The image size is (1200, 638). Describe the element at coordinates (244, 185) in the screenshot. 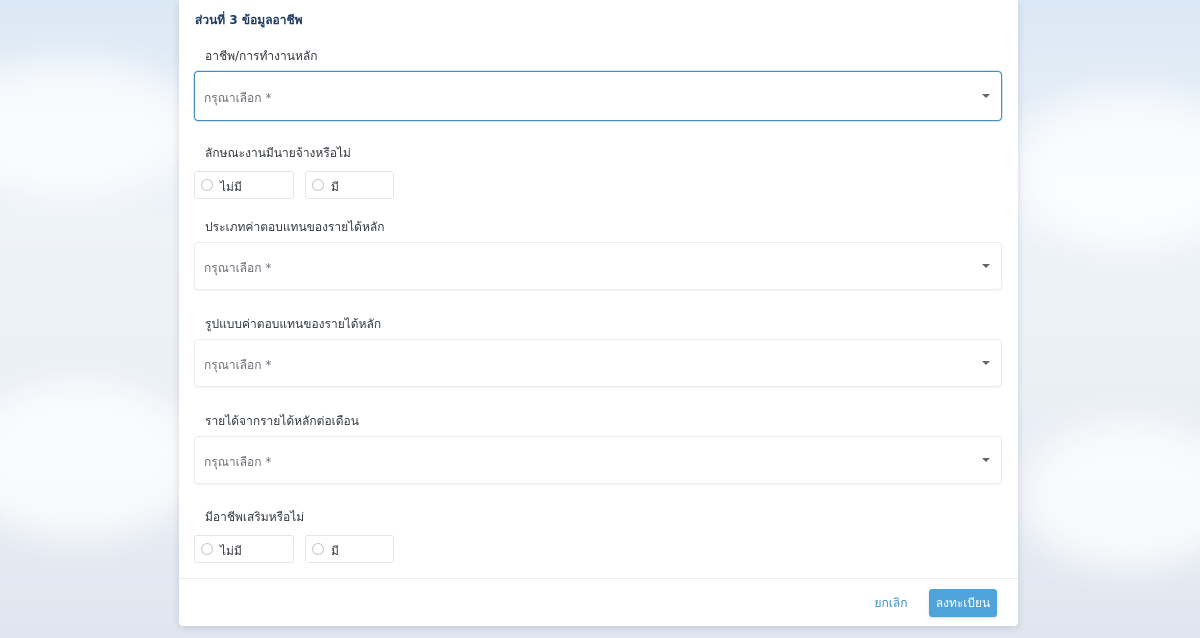

I see `has-employer-option-no: ไม่มี` at that location.